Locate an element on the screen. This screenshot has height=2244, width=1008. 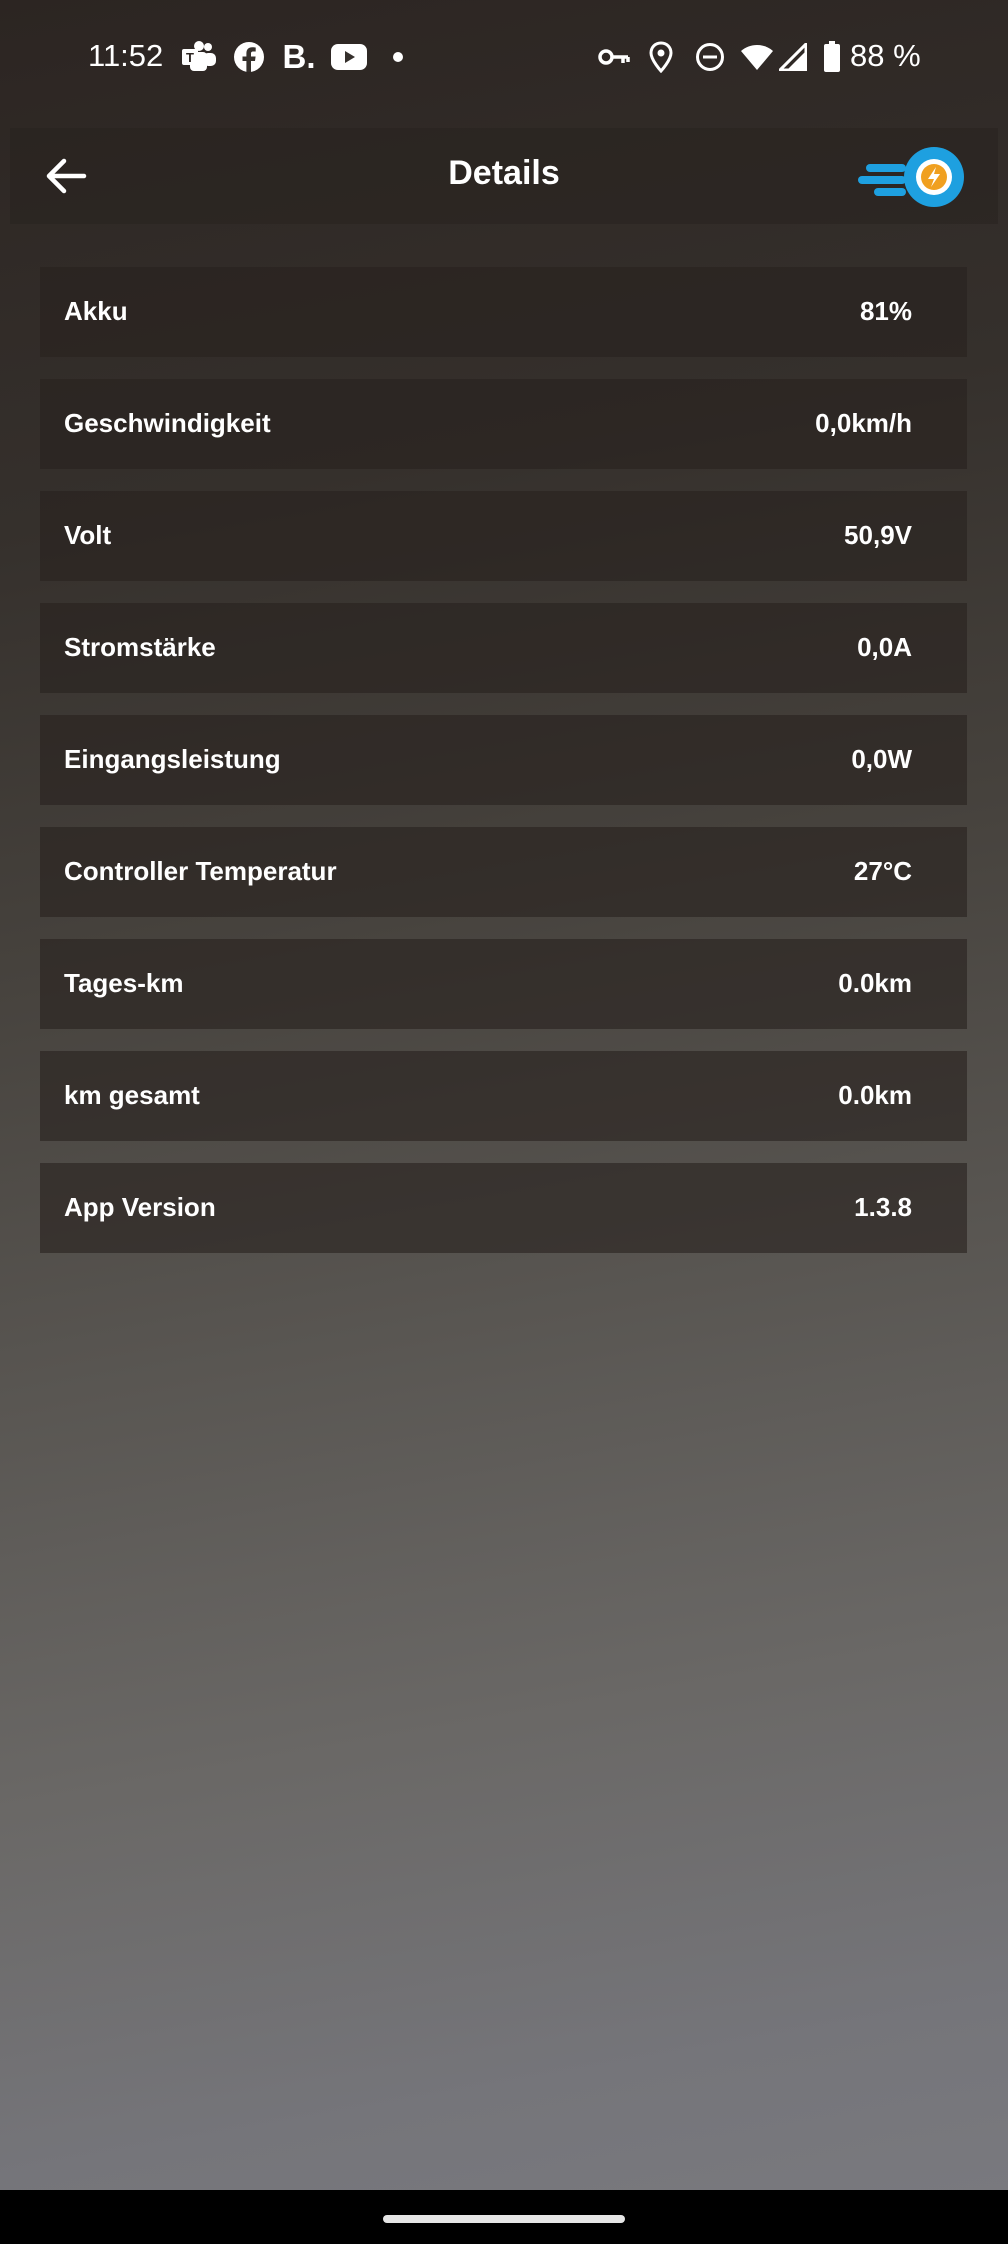
detail-value: 50,9V is located at coordinates (878, 535).